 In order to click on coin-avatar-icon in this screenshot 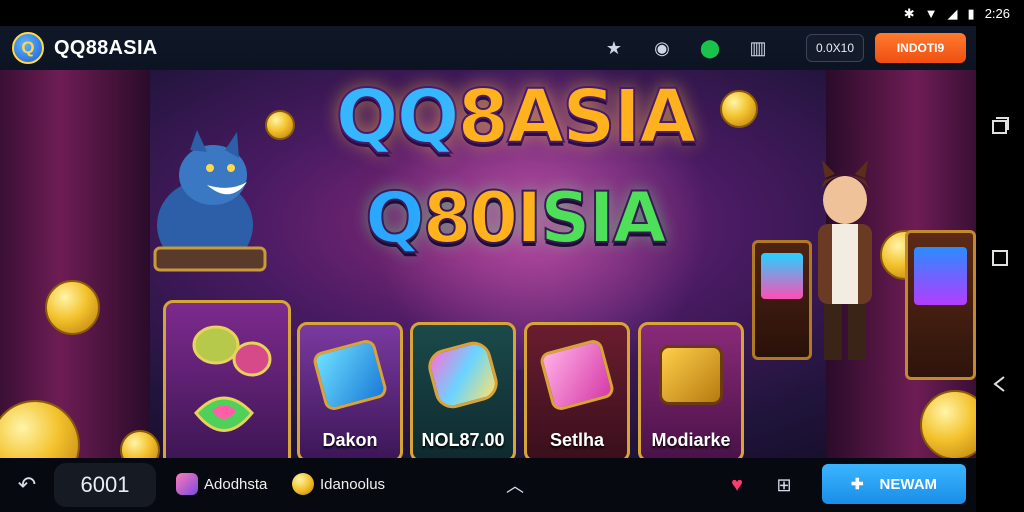, I will do `click(303, 484)`.